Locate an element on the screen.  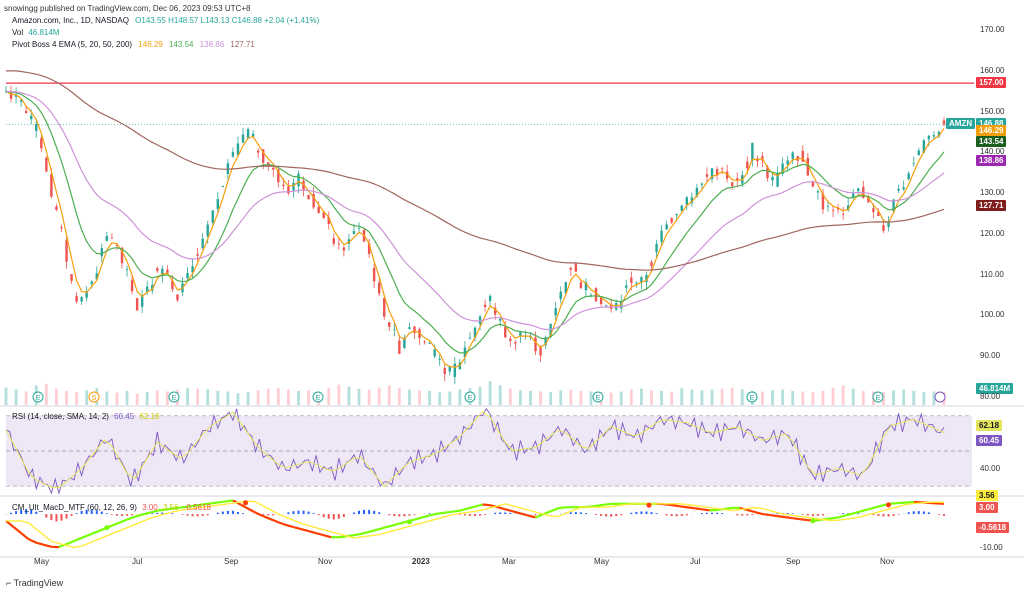
rsi-value: 60.45 is located at coordinates (124, 416).